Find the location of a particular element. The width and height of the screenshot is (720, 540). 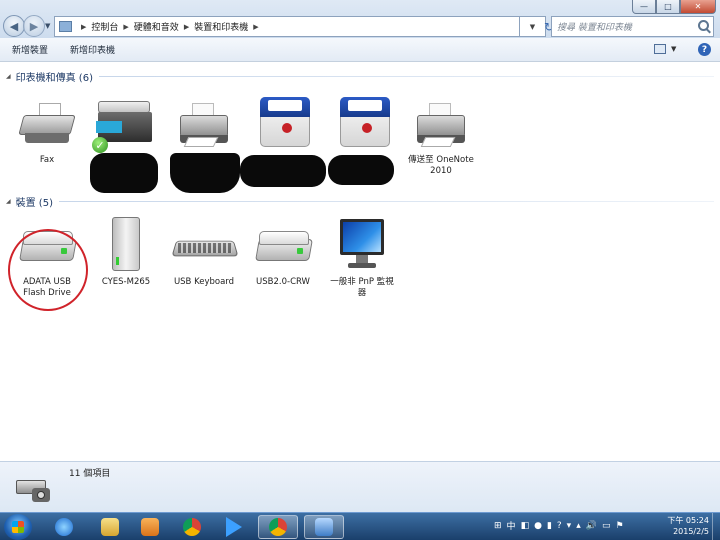

taskbar-chrome is located at coordinates (192, 527).